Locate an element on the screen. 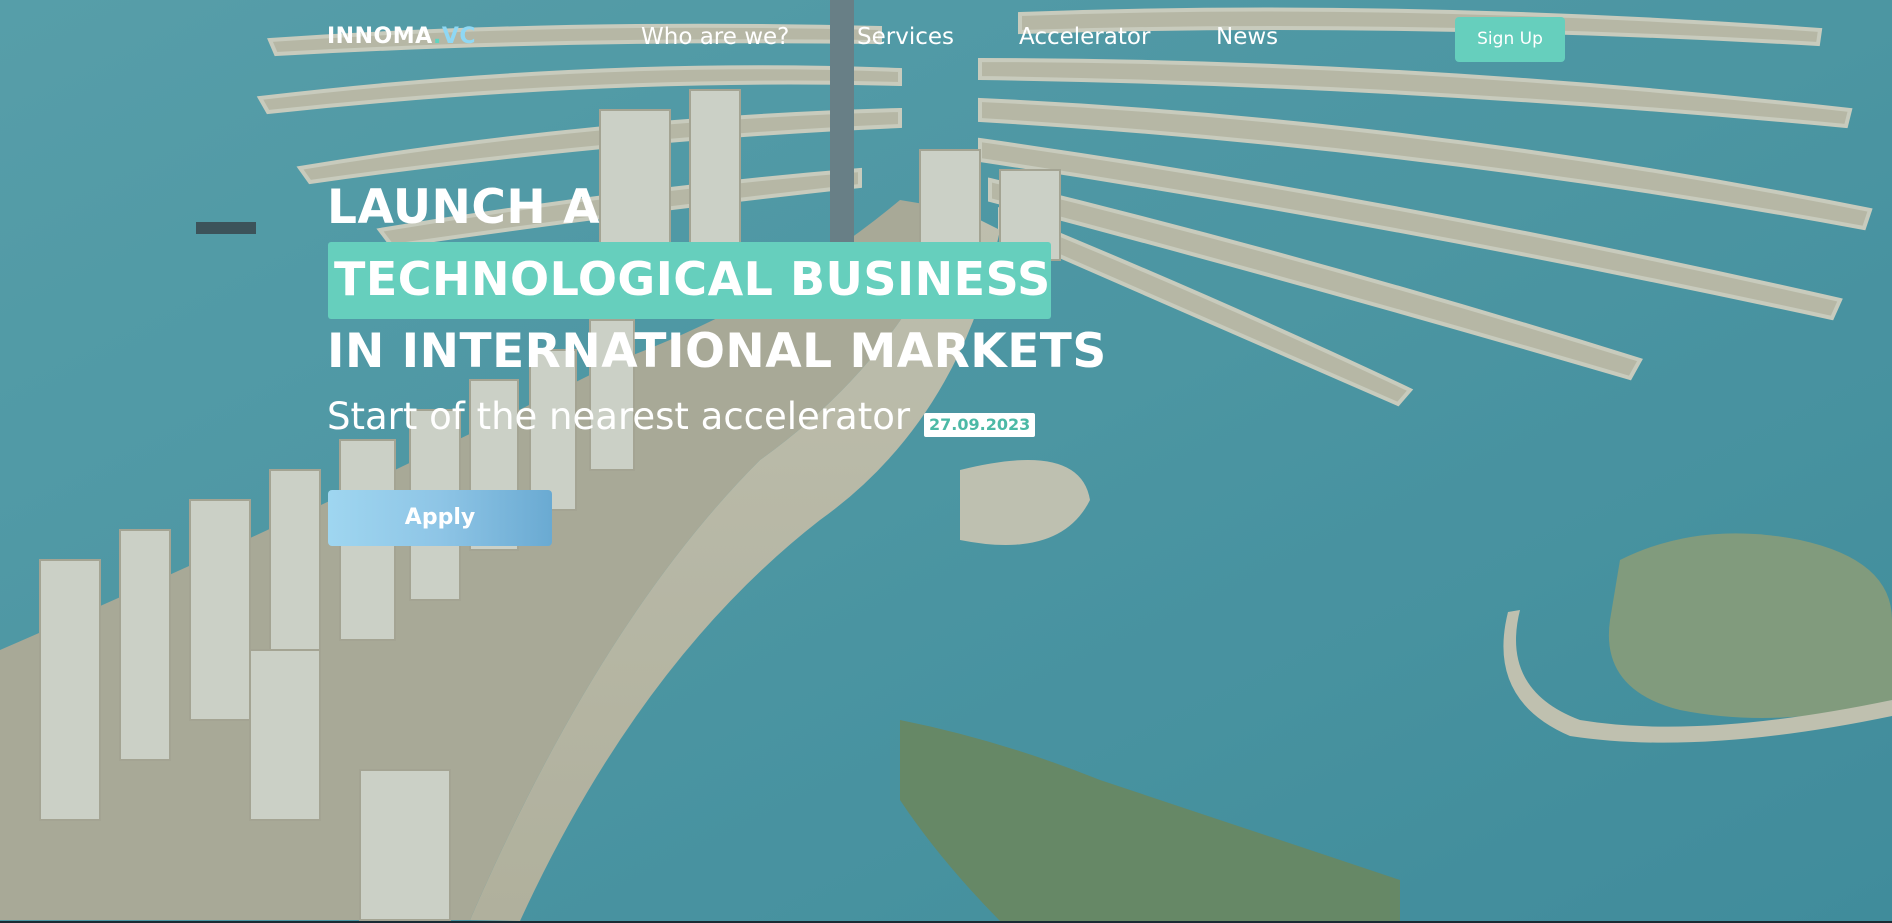  hero-headline-line-2: TECHNOLOGICAL BUSINESS is located at coordinates (692, 279).